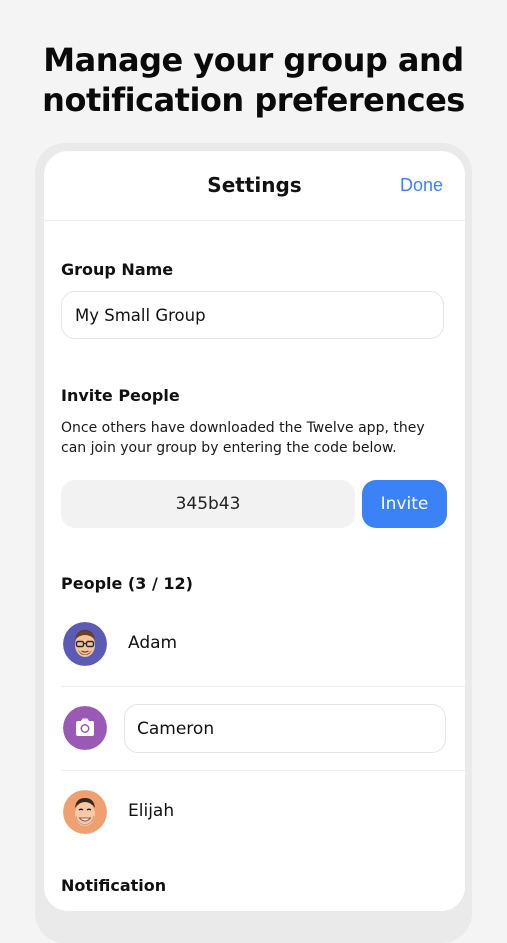 This screenshot has height=943, width=507. I want to click on invite-code: 345b43, so click(208, 504).